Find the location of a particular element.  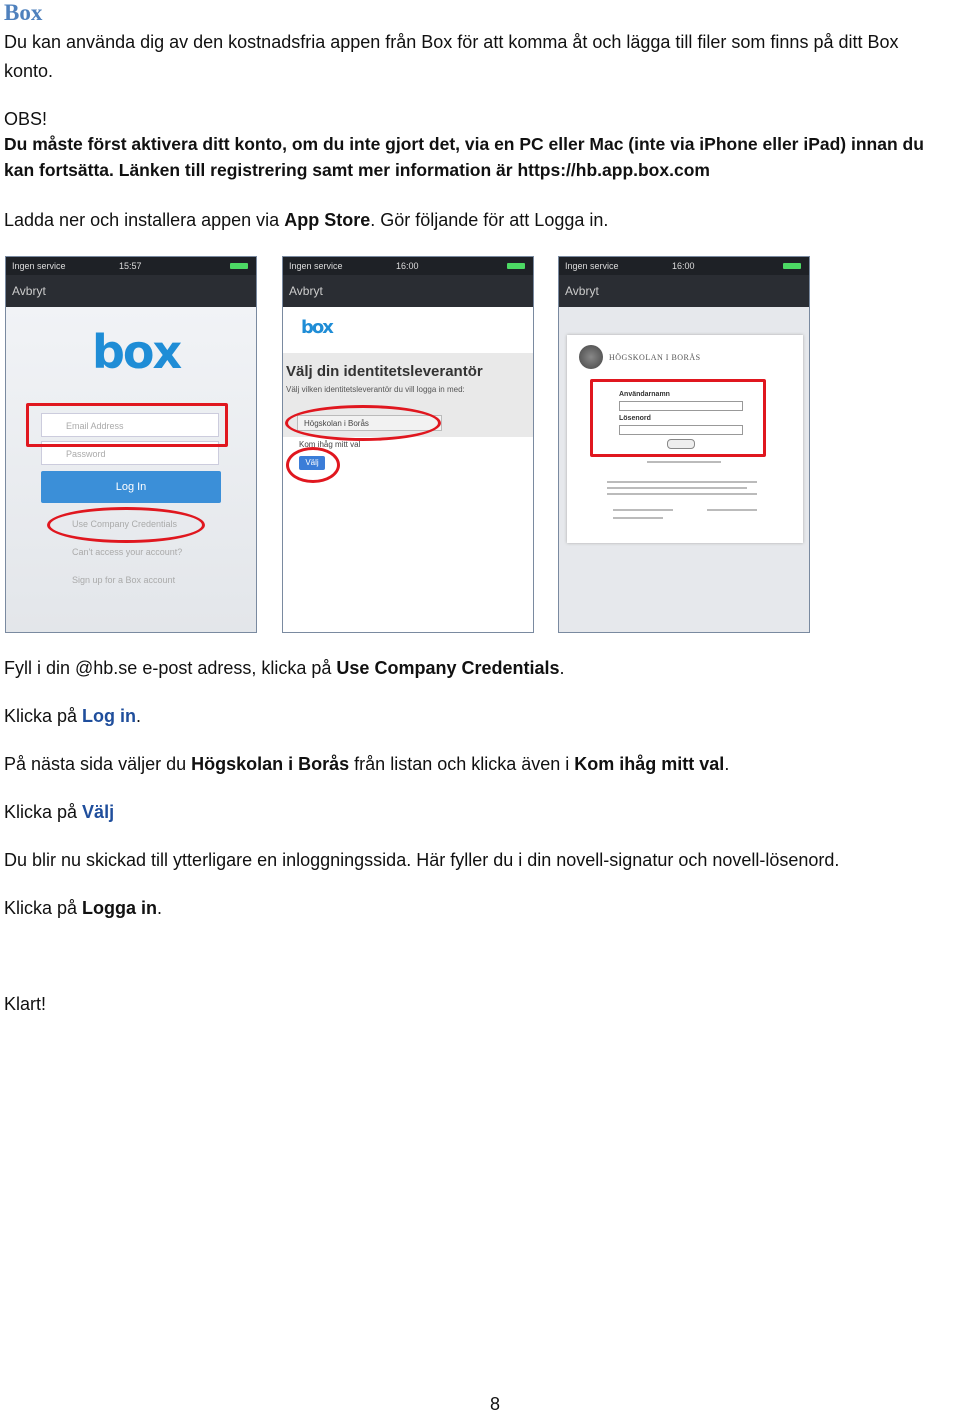

step-4: Klicka på Välj is located at coordinates (59, 812).